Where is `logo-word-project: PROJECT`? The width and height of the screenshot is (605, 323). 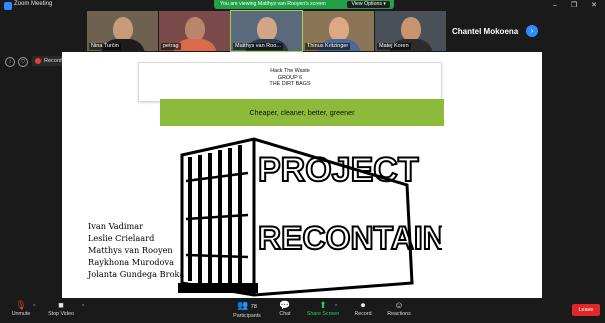
logo-word-project: PROJECT is located at coordinates (338, 170).